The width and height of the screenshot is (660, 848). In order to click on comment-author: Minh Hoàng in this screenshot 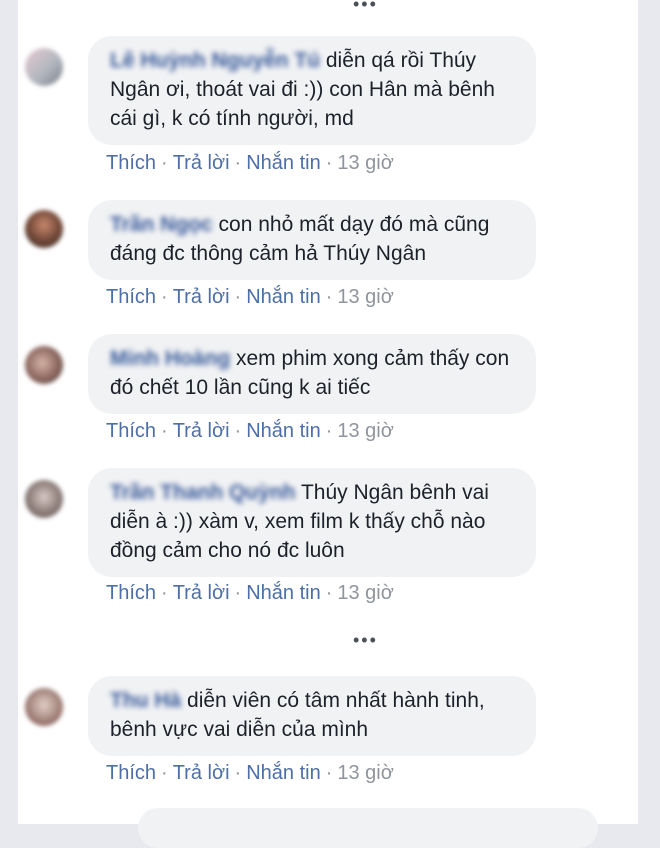, I will do `click(170, 358)`.